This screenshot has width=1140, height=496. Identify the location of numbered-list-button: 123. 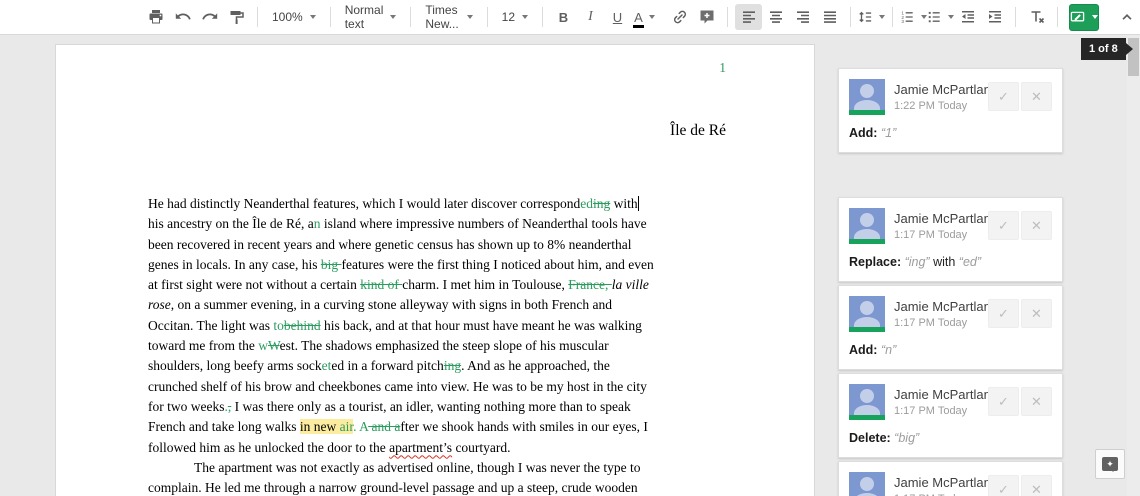
(913, 17).